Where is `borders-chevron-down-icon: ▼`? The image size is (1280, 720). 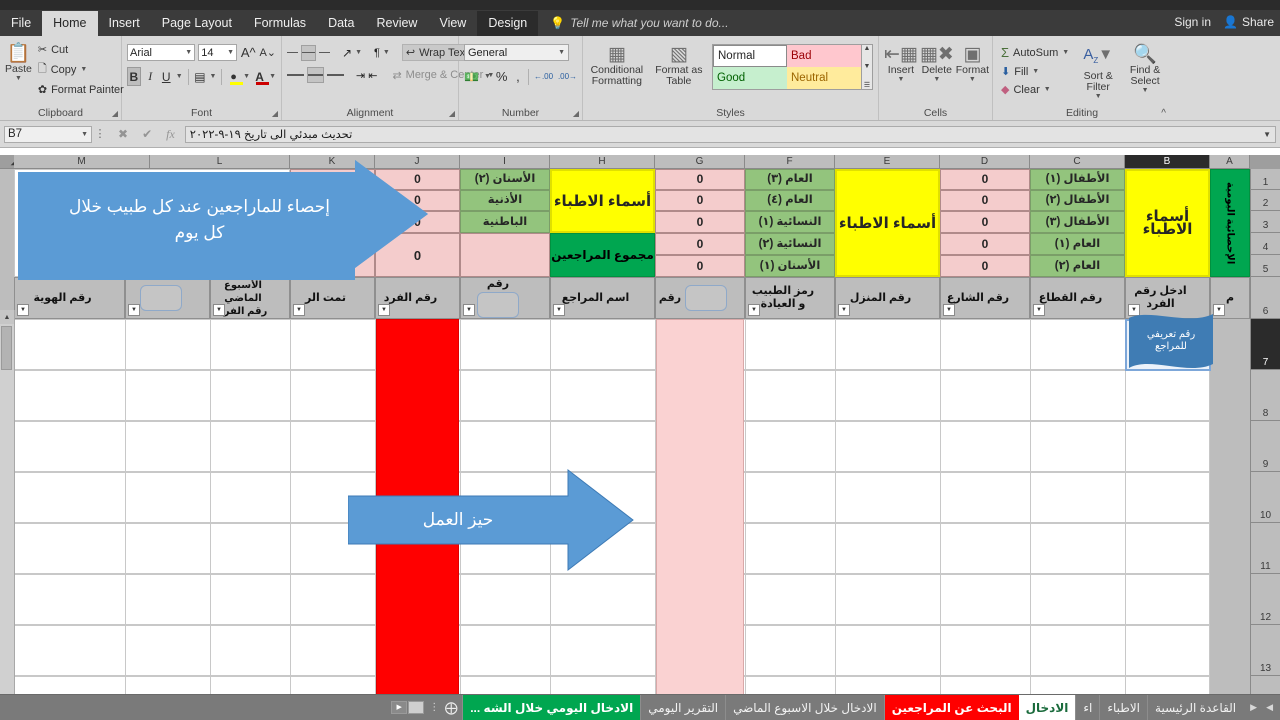 borders-chevron-down-icon: ▼ is located at coordinates (212, 76).